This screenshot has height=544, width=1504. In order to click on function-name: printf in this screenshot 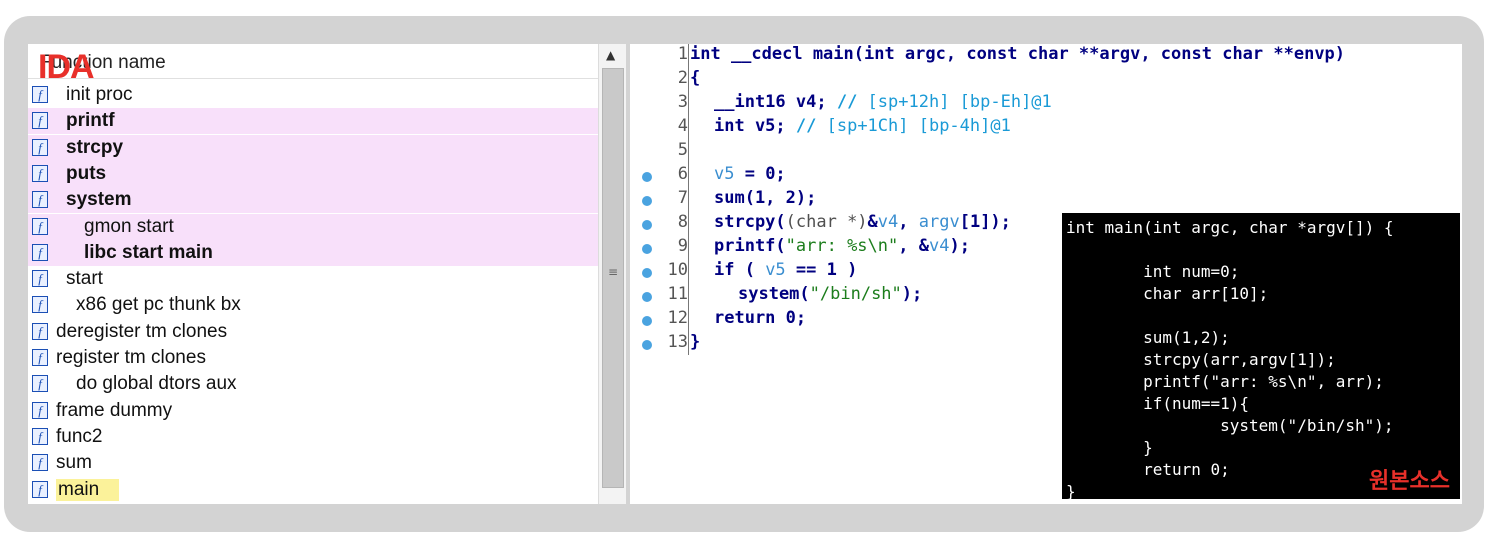, I will do `click(90, 121)`.